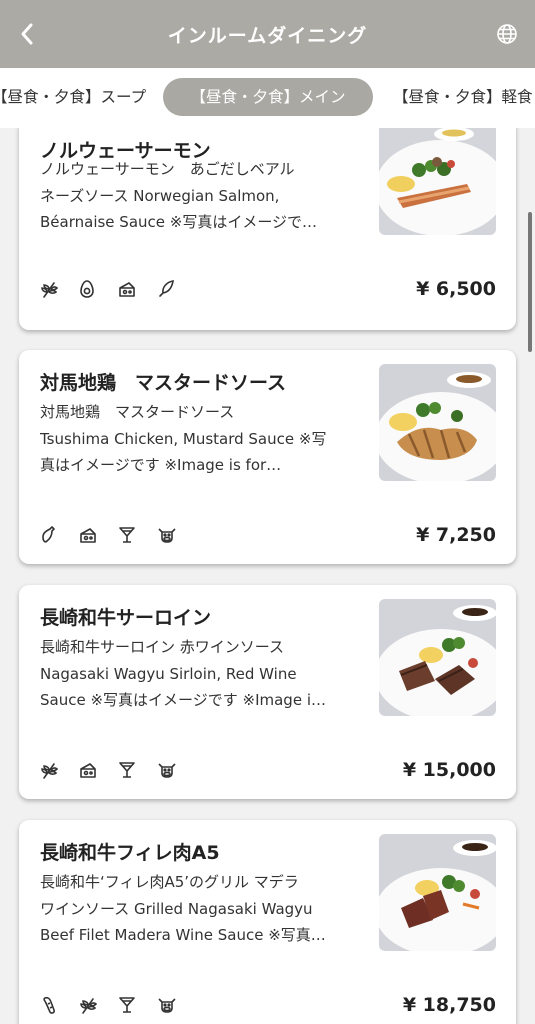  Describe the element at coordinates (456, 535) in the screenshot. I see `item-price: ¥ 7,250` at that location.